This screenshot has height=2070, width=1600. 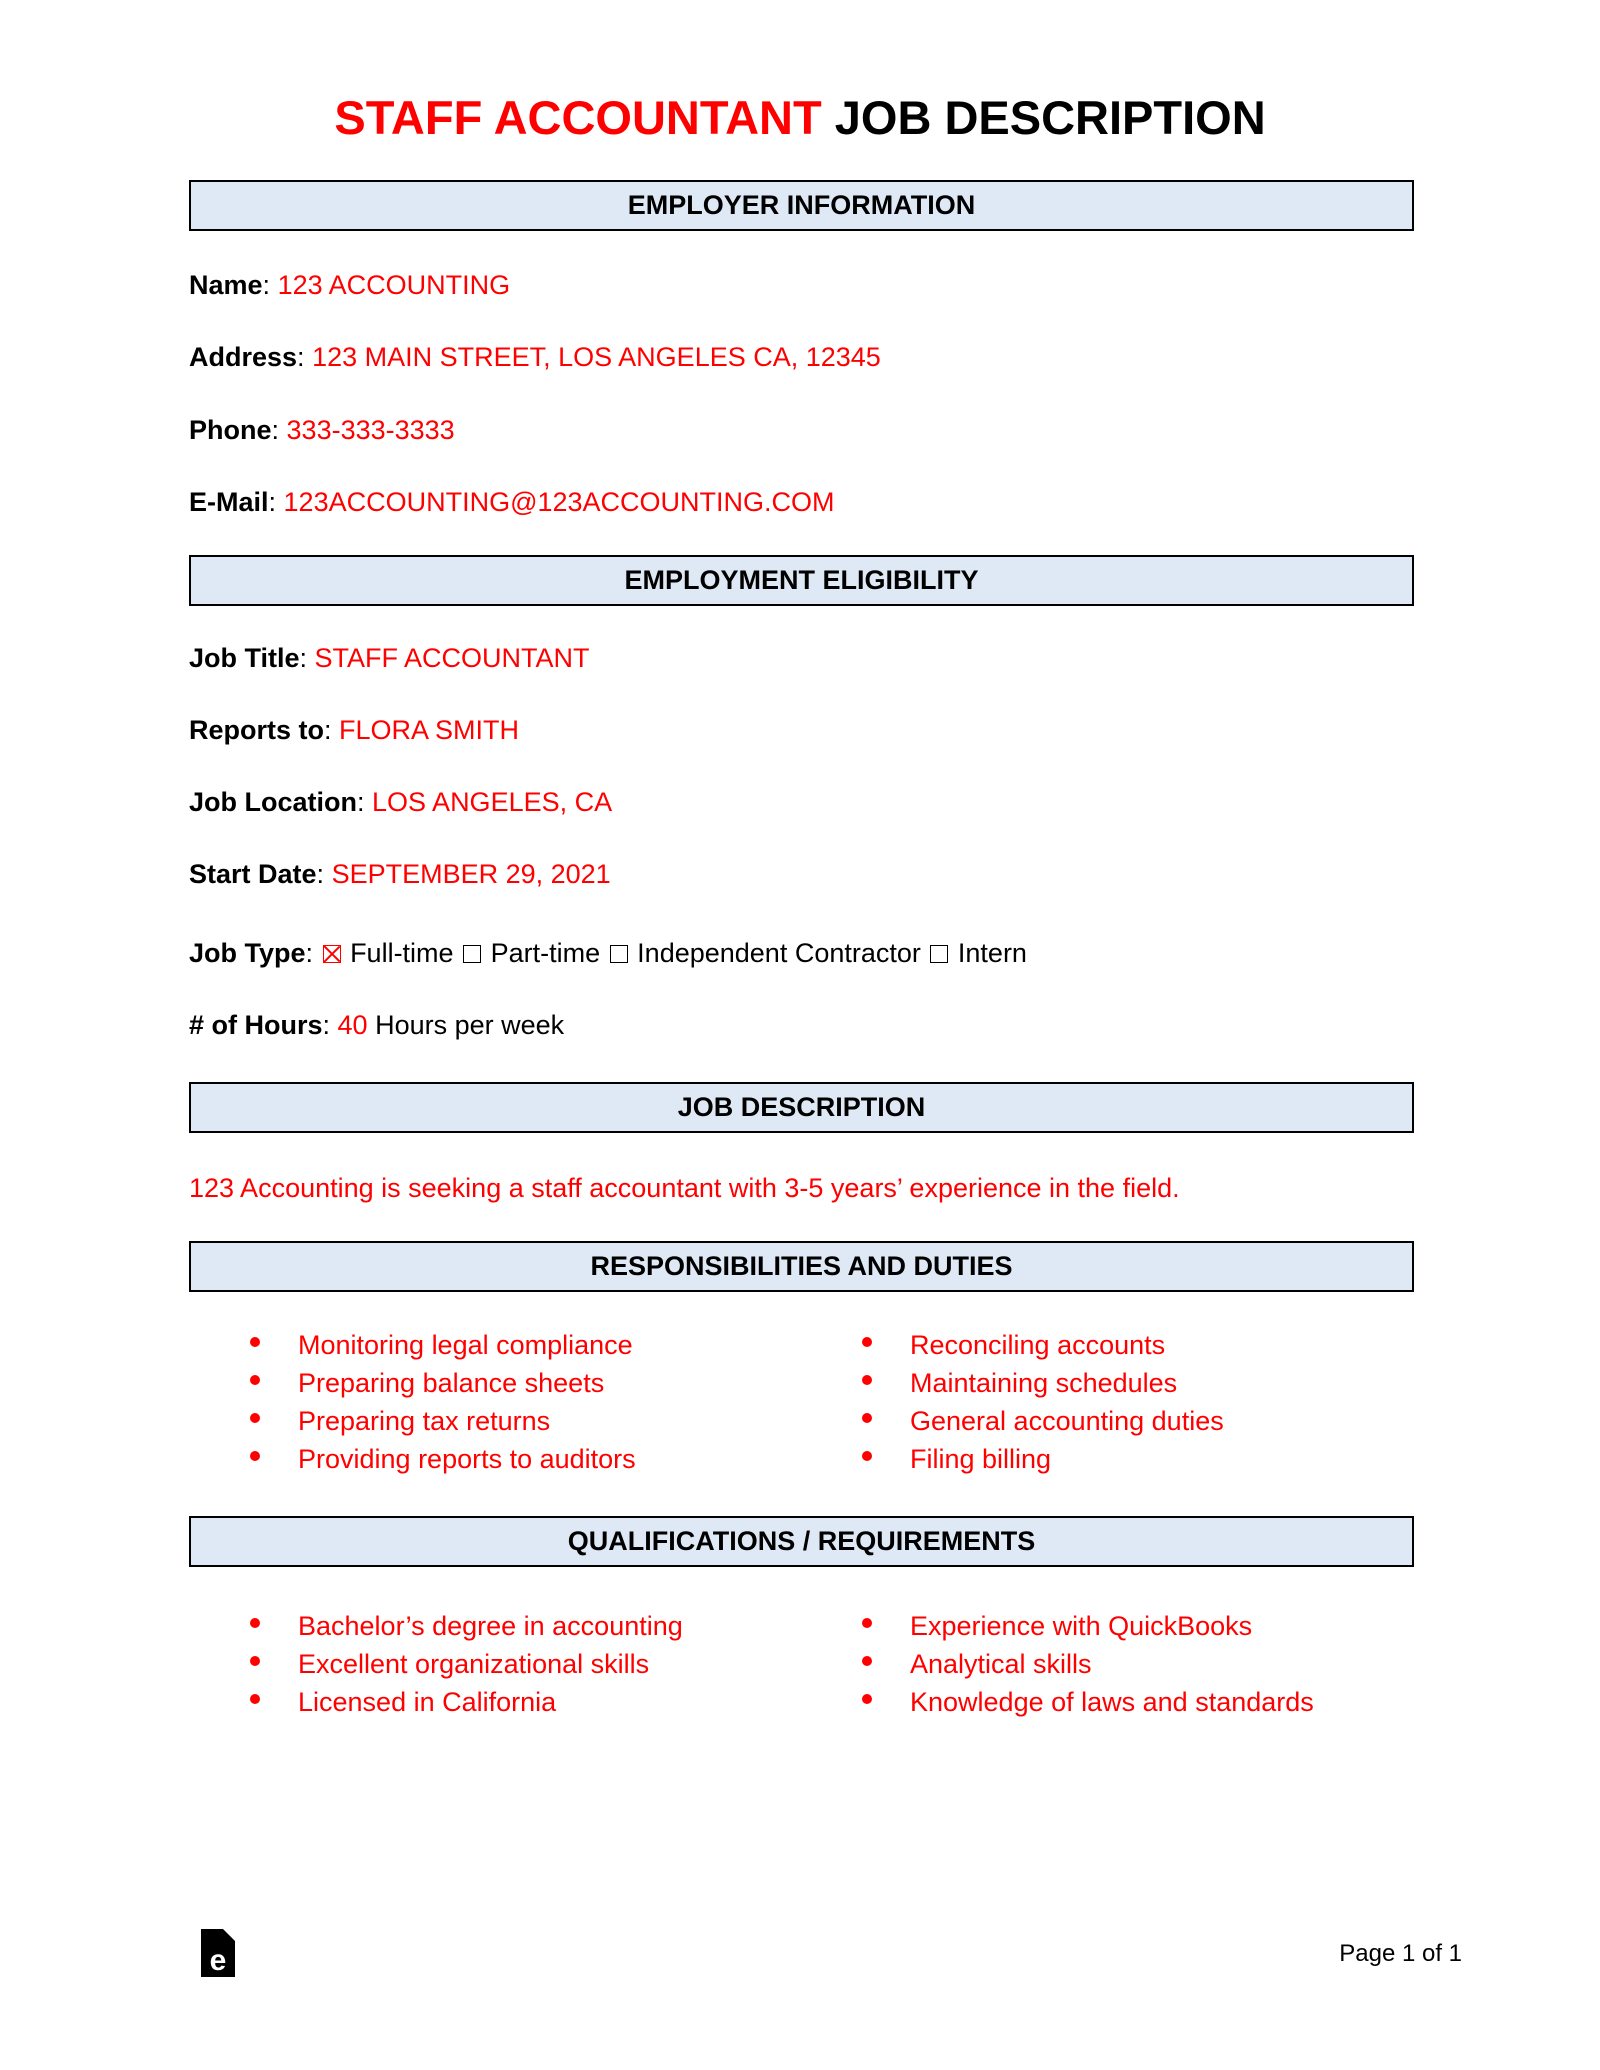 What do you see at coordinates (545, 953) in the screenshot?
I see `option-label: Part-time` at bounding box center [545, 953].